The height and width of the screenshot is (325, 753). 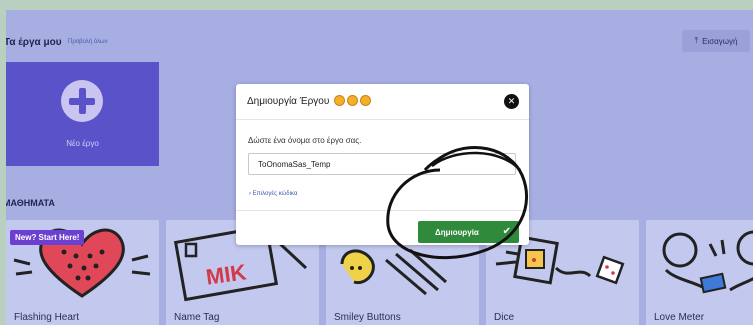 I want to click on plus-icon, so click(x=82, y=101).